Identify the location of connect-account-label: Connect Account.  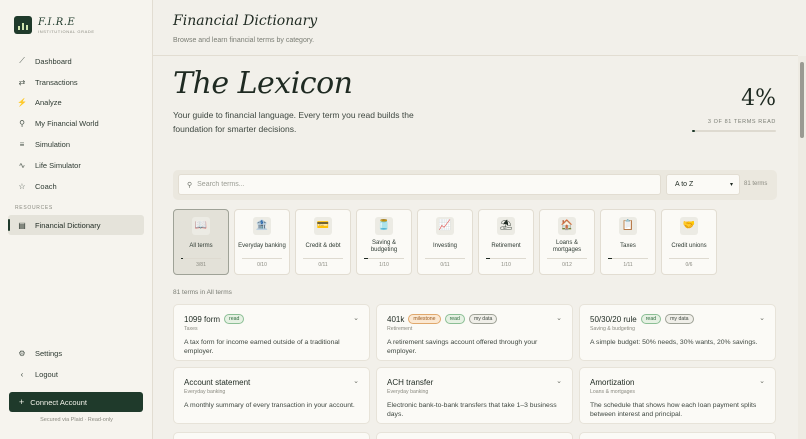
(58, 402).